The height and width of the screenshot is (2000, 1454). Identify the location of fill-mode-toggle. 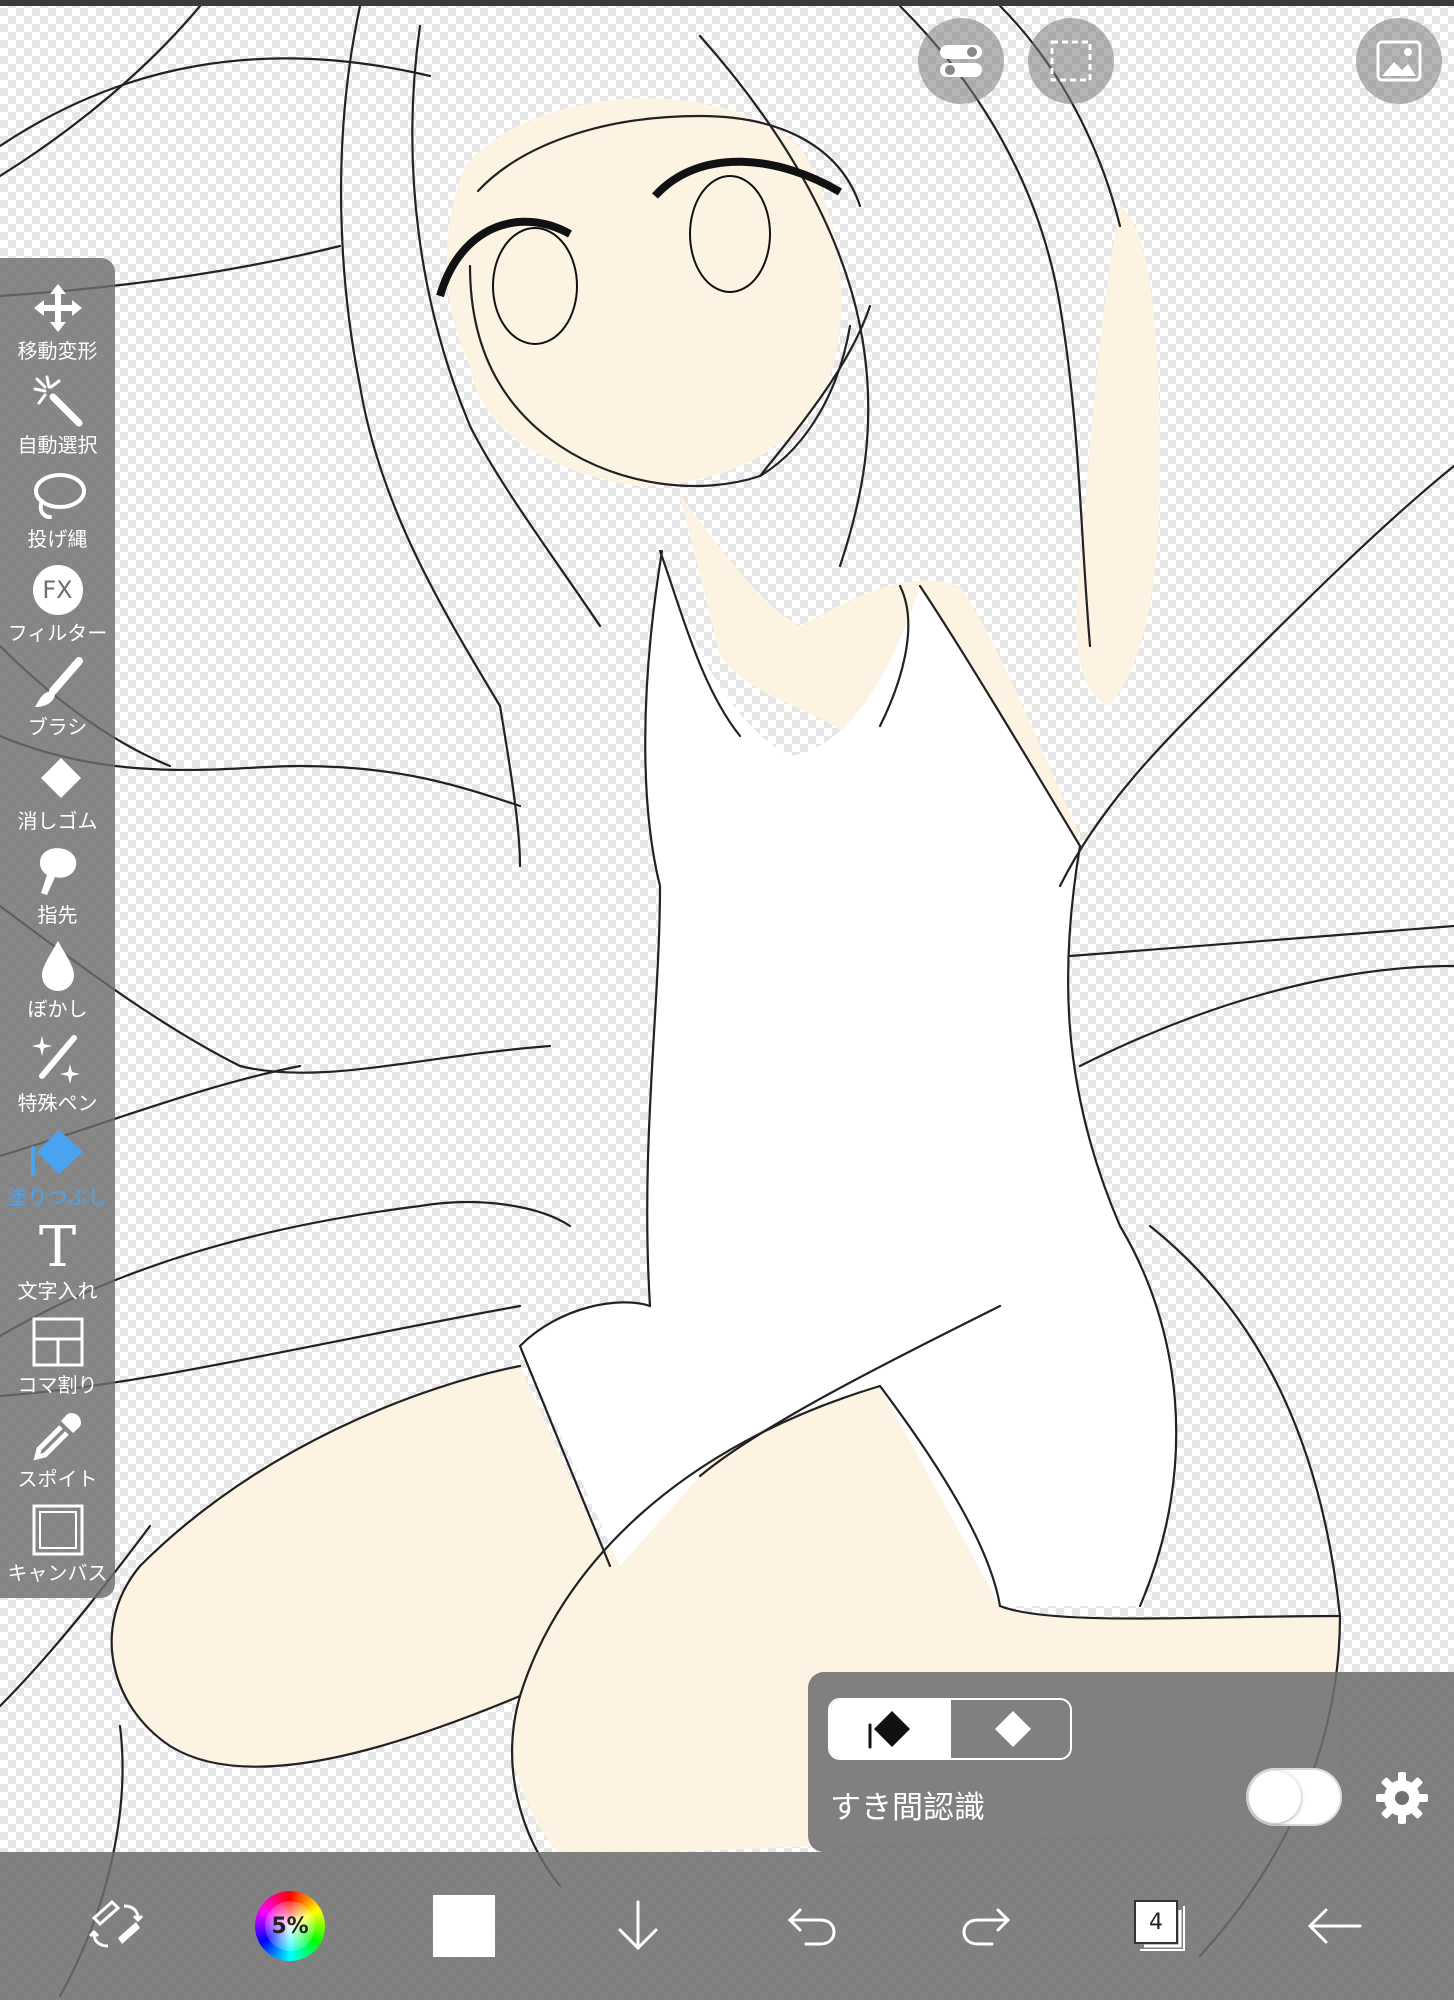
(950, 1729).